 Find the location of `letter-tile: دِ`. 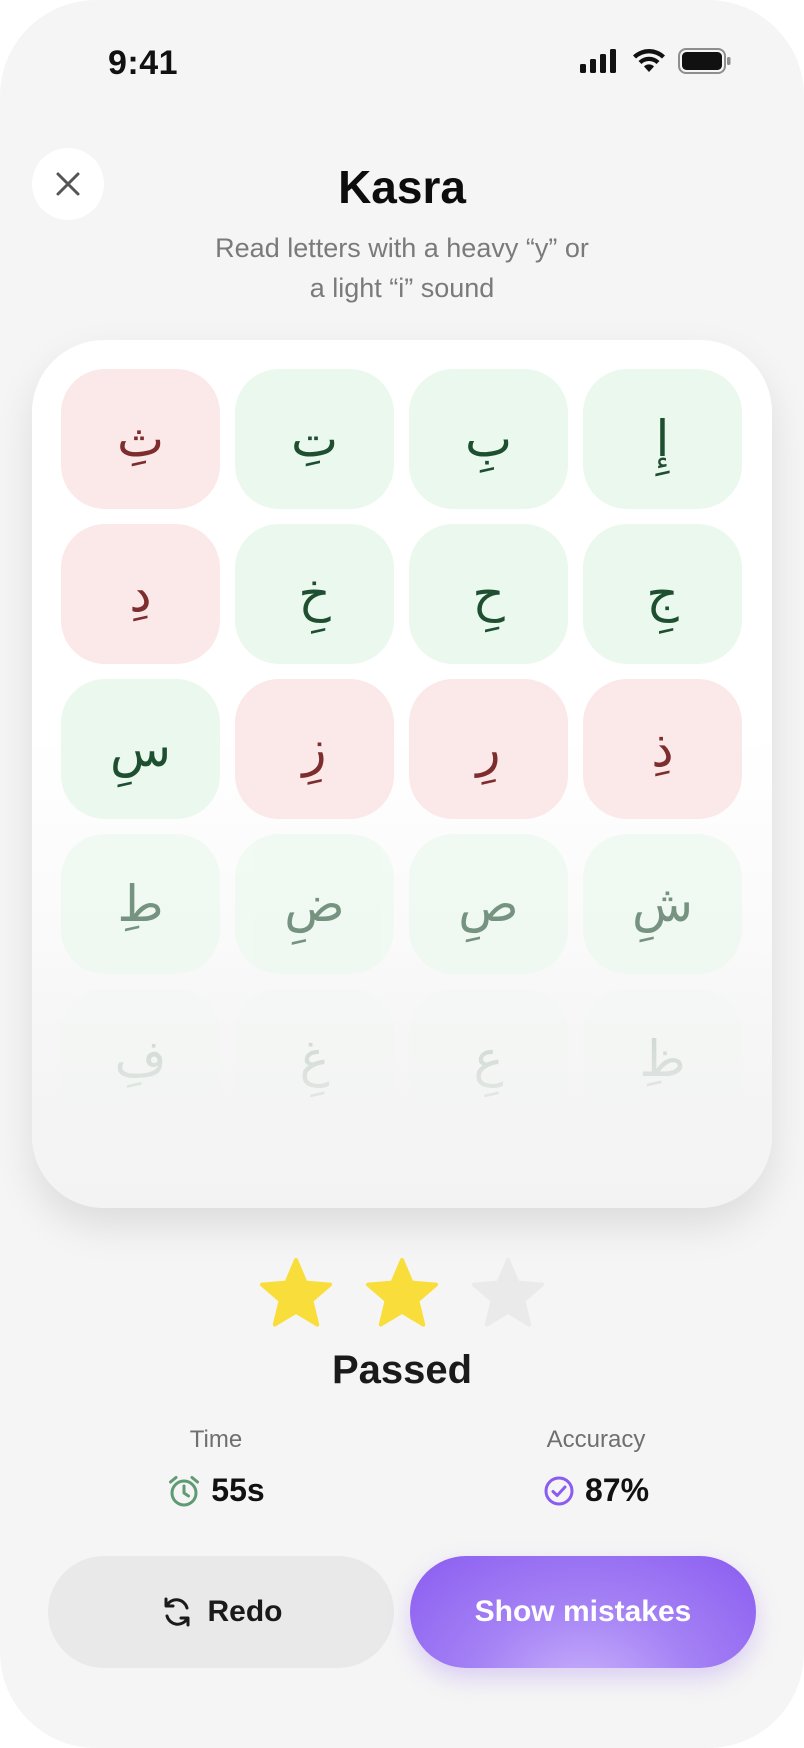

letter-tile: دِ is located at coordinates (140, 594).